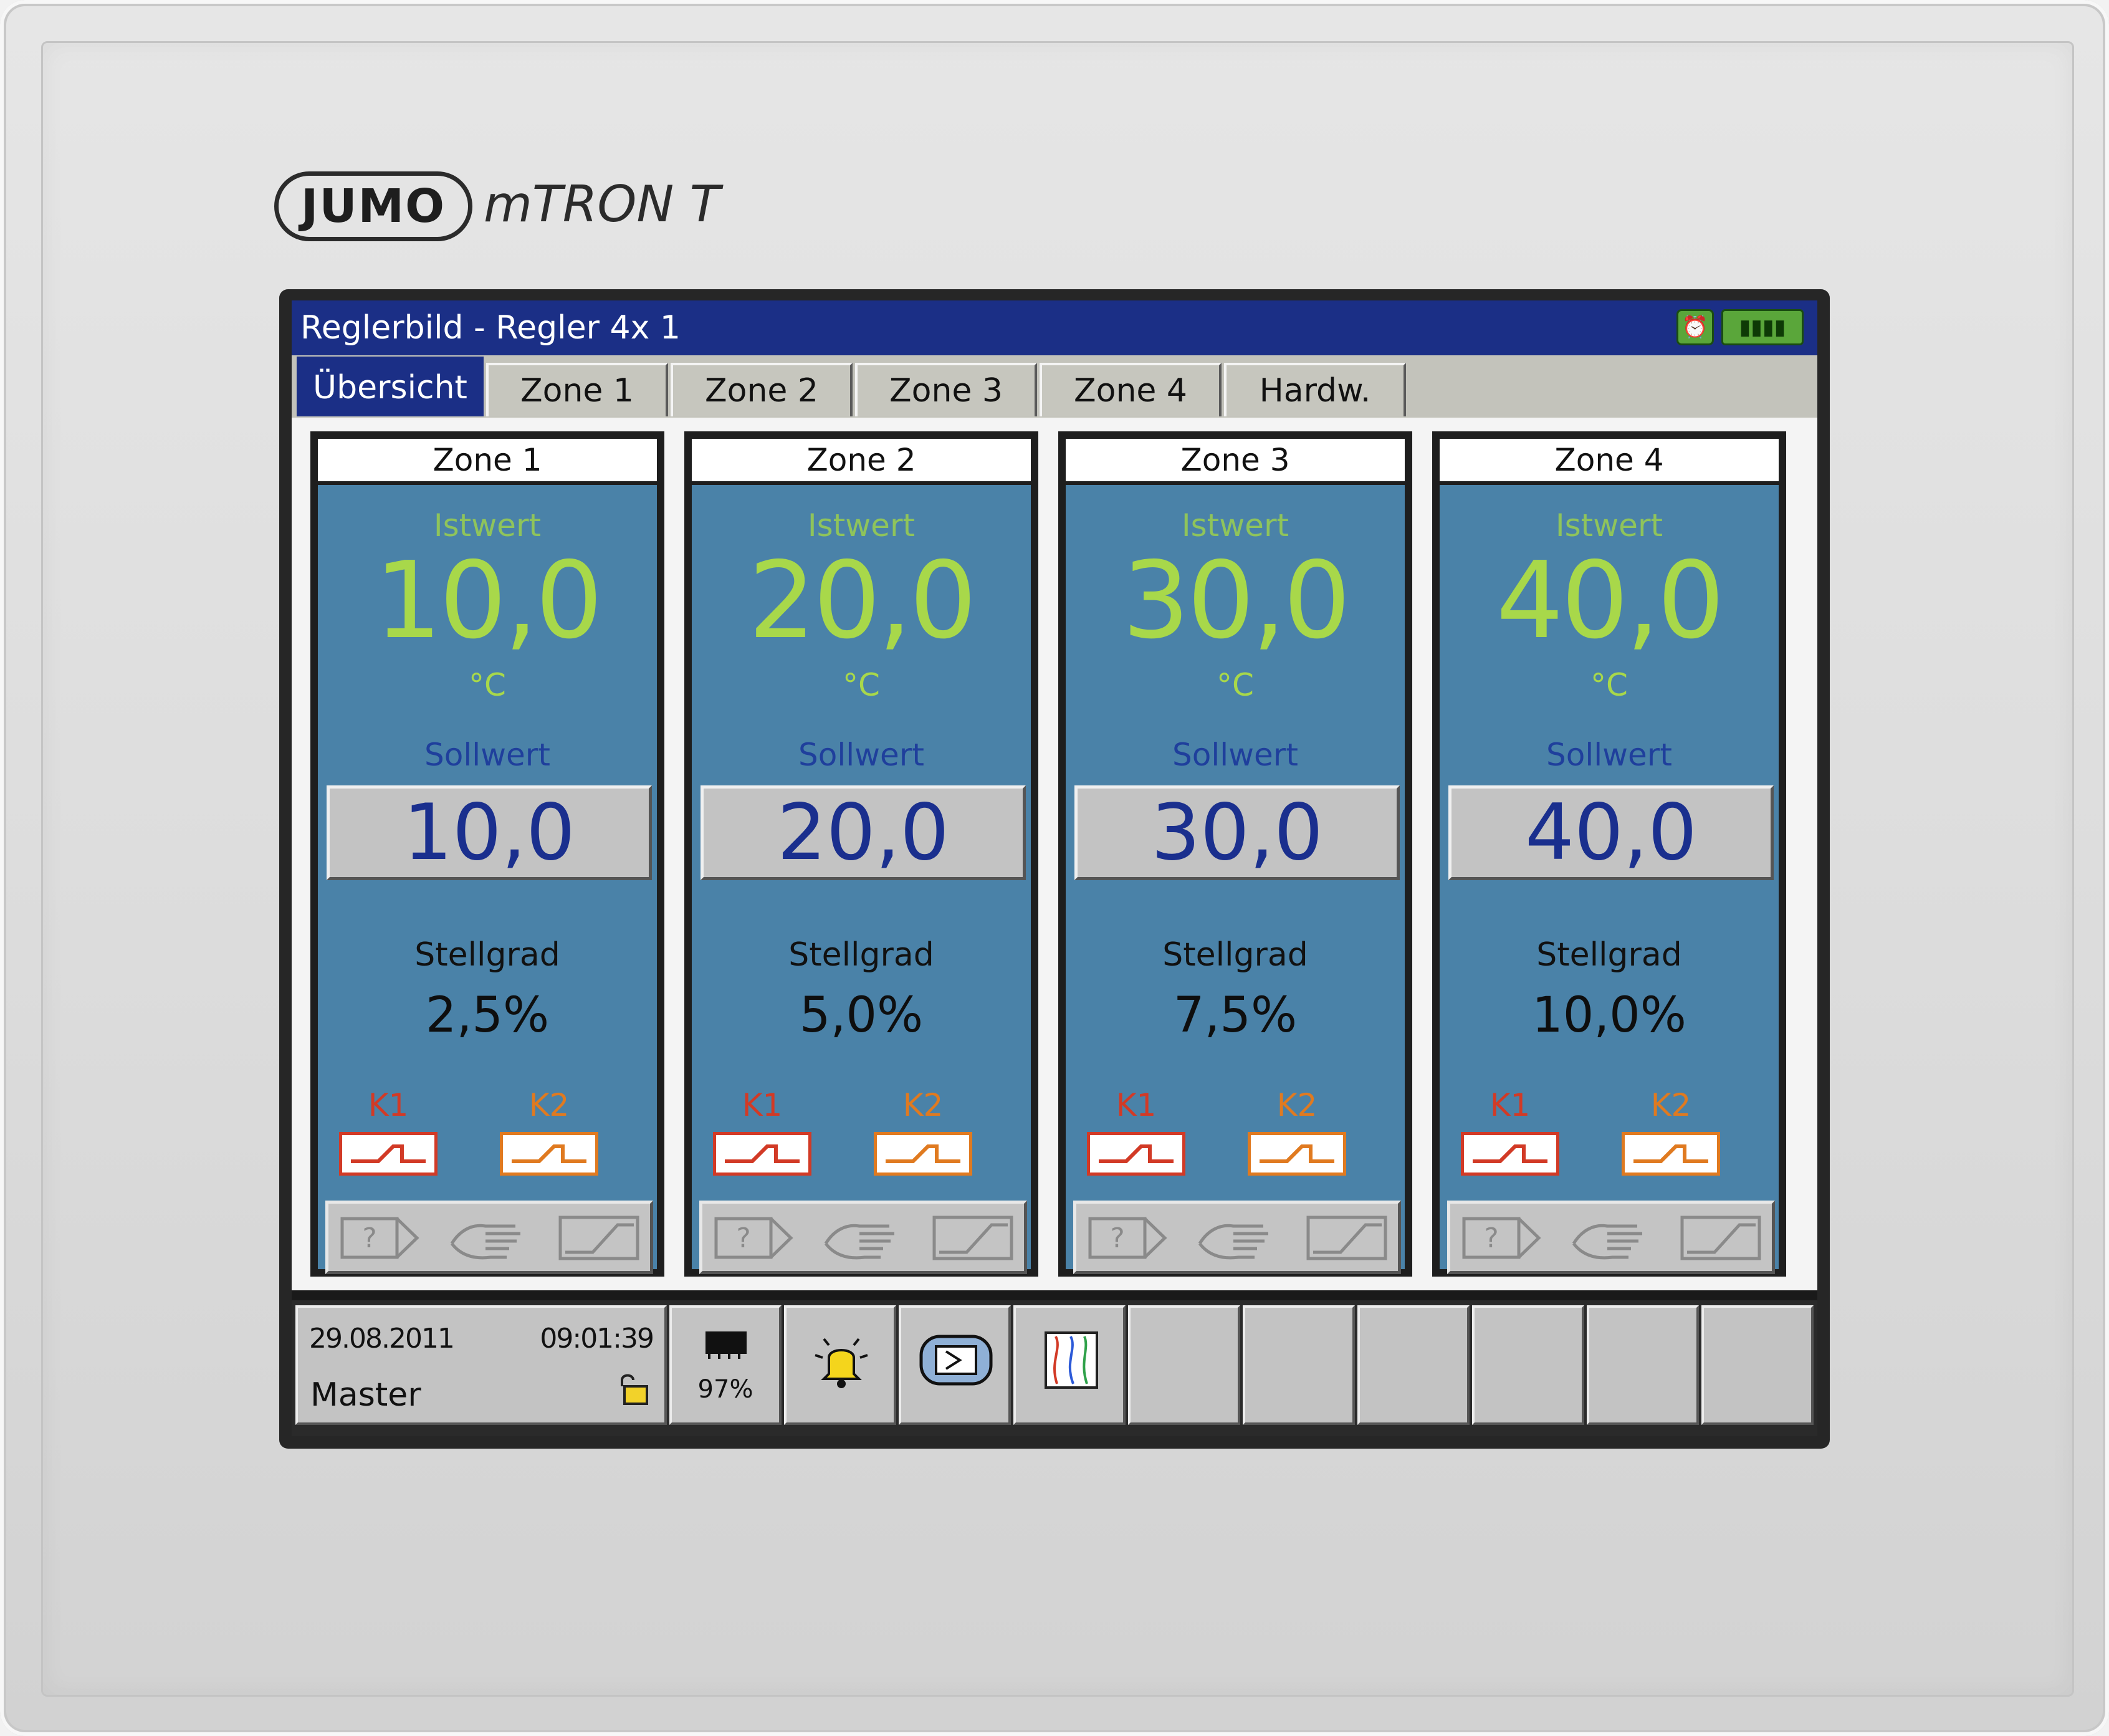 The width and height of the screenshot is (2109, 1736). I want to click on recorder-button, so click(1069, 1365).